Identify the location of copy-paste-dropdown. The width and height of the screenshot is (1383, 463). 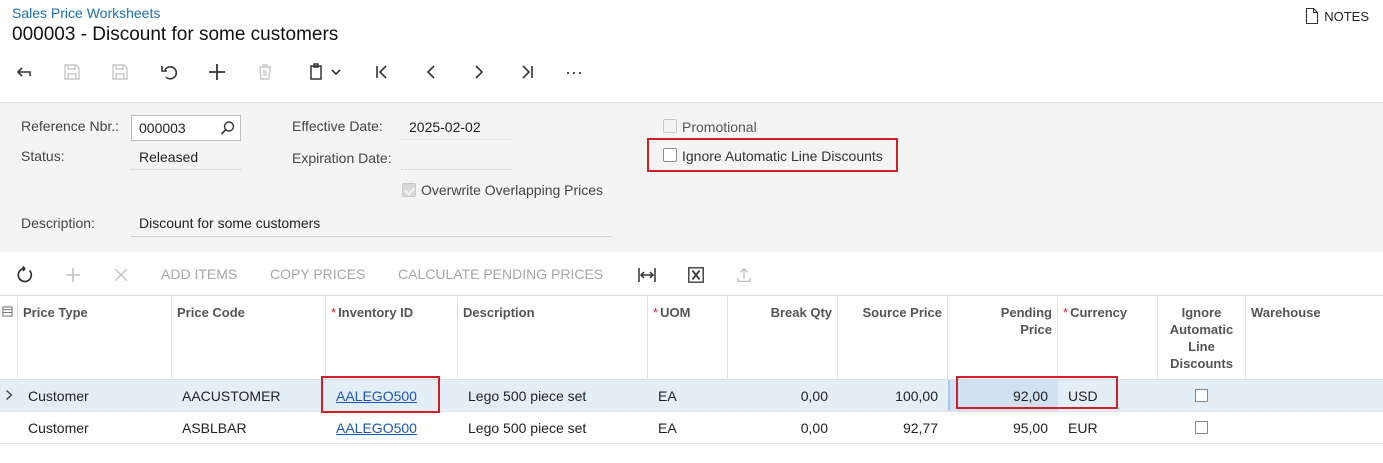
(336, 72).